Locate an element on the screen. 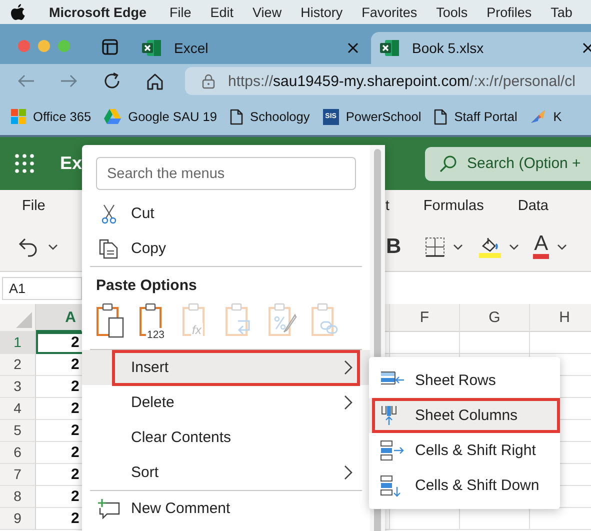 The image size is (591, 531). row-header: 2 is located at coordinates (18, 365).